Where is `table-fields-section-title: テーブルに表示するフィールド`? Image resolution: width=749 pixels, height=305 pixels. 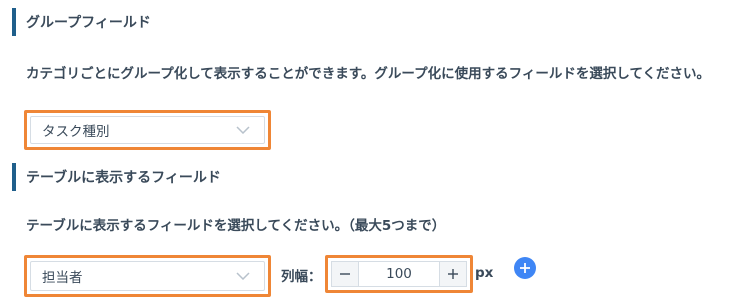 table-fields-section-title: テーブルに表示するフィールド is located at coordinates (116, 177).